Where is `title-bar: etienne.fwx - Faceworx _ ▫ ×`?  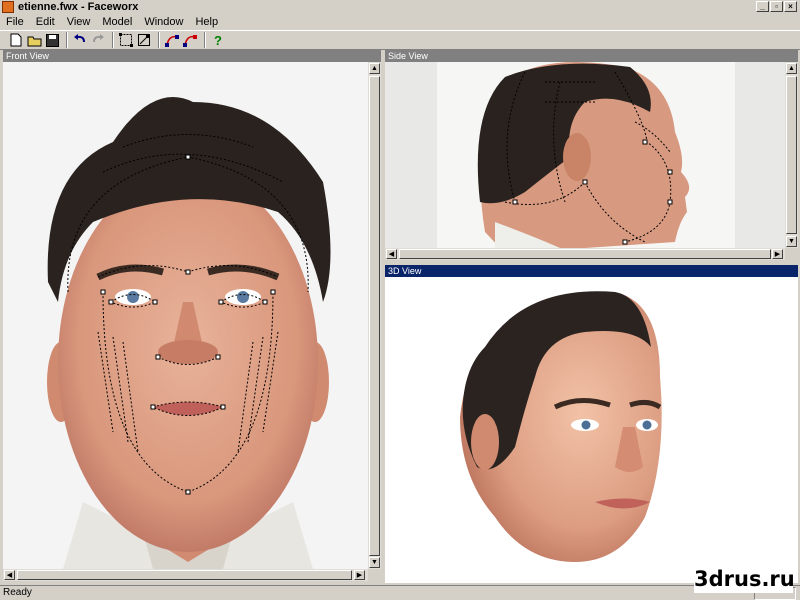 title-bar: etienne.fwx - Faceworx _ ▫ × is located at coordinates (400, 7).